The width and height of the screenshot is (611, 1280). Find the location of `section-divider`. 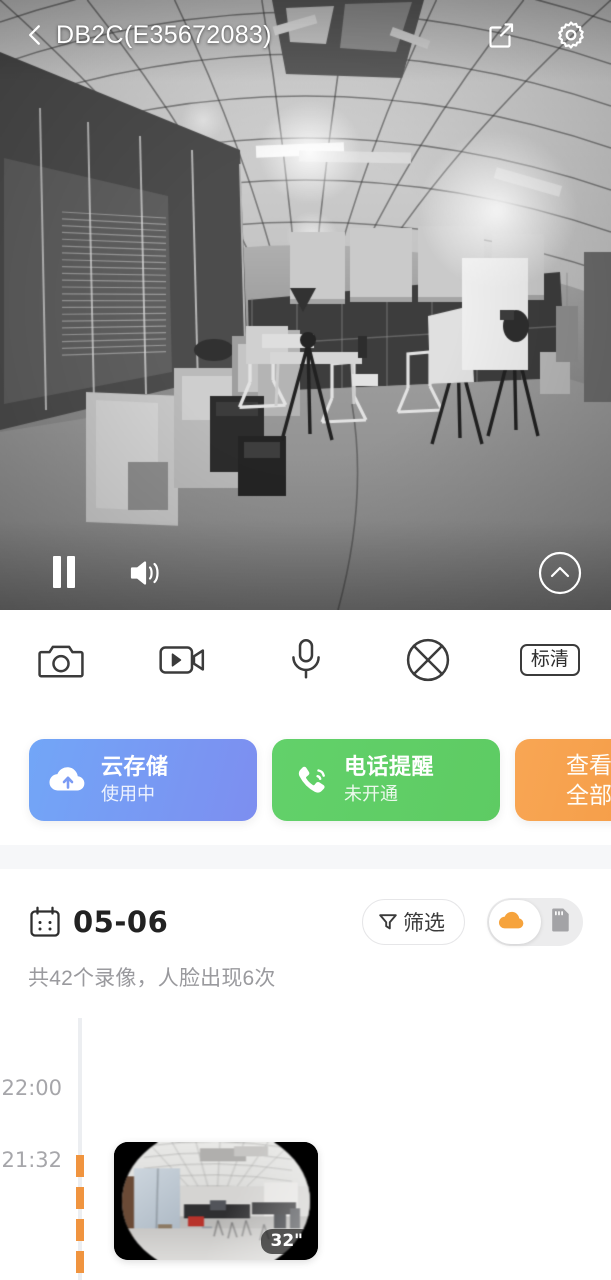

section-divider is located at coordinates (305, 857).